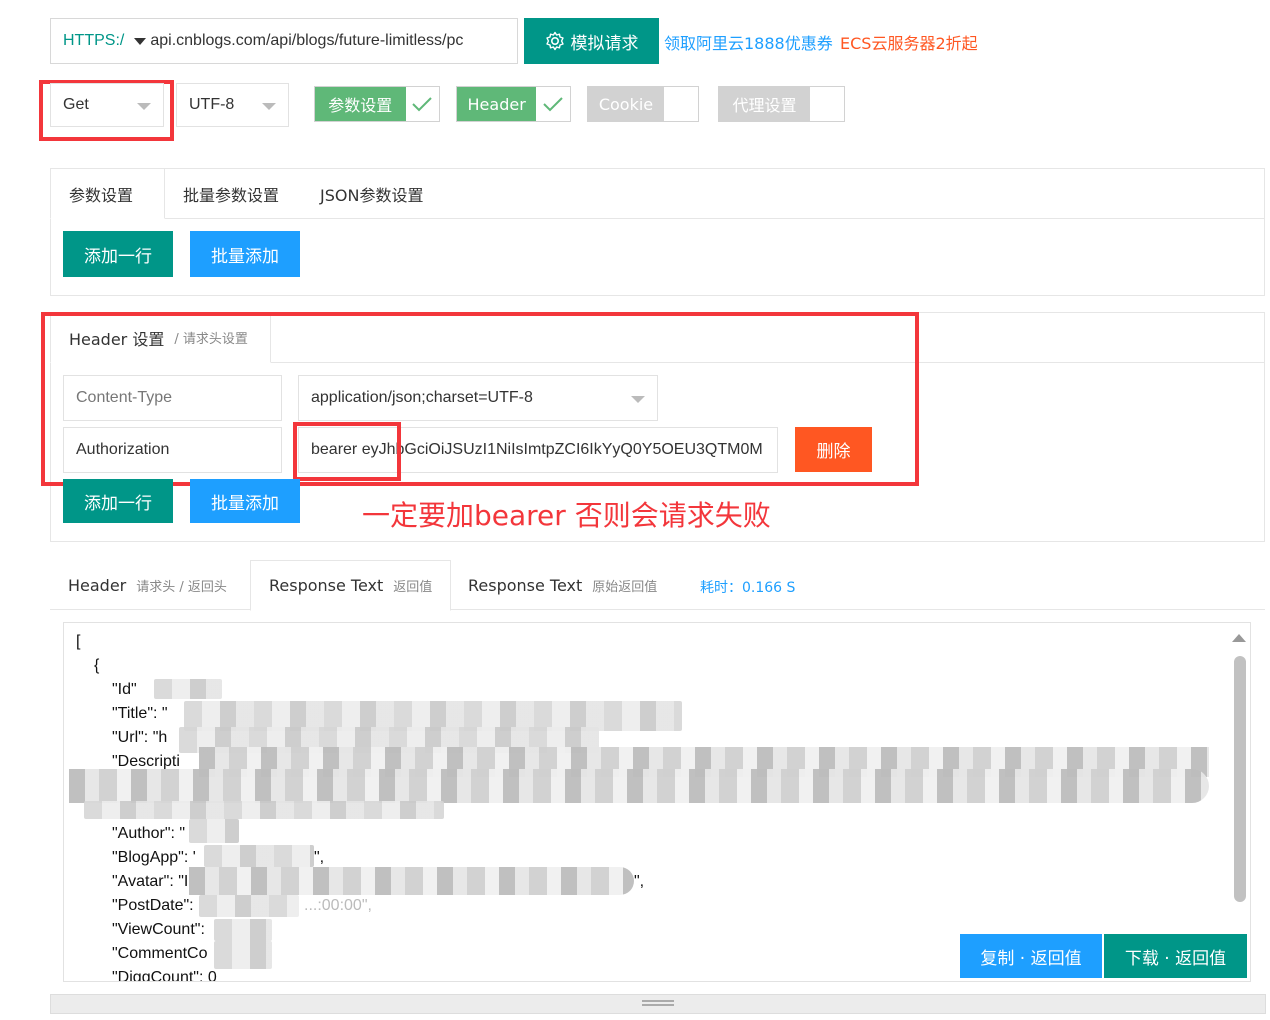  Describe the element at coordinates (658, 1003) in the screenshot. I see `resize-grip-icon` at that location.